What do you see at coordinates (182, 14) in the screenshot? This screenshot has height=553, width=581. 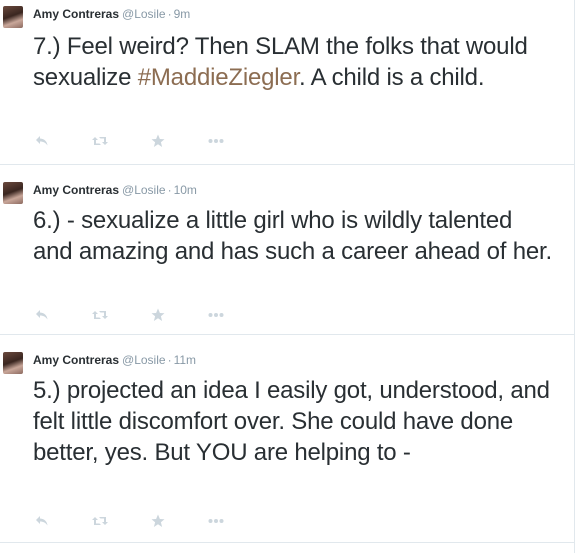 I see `tweet-timestamp: 9m` at bounding box center [182, 14].